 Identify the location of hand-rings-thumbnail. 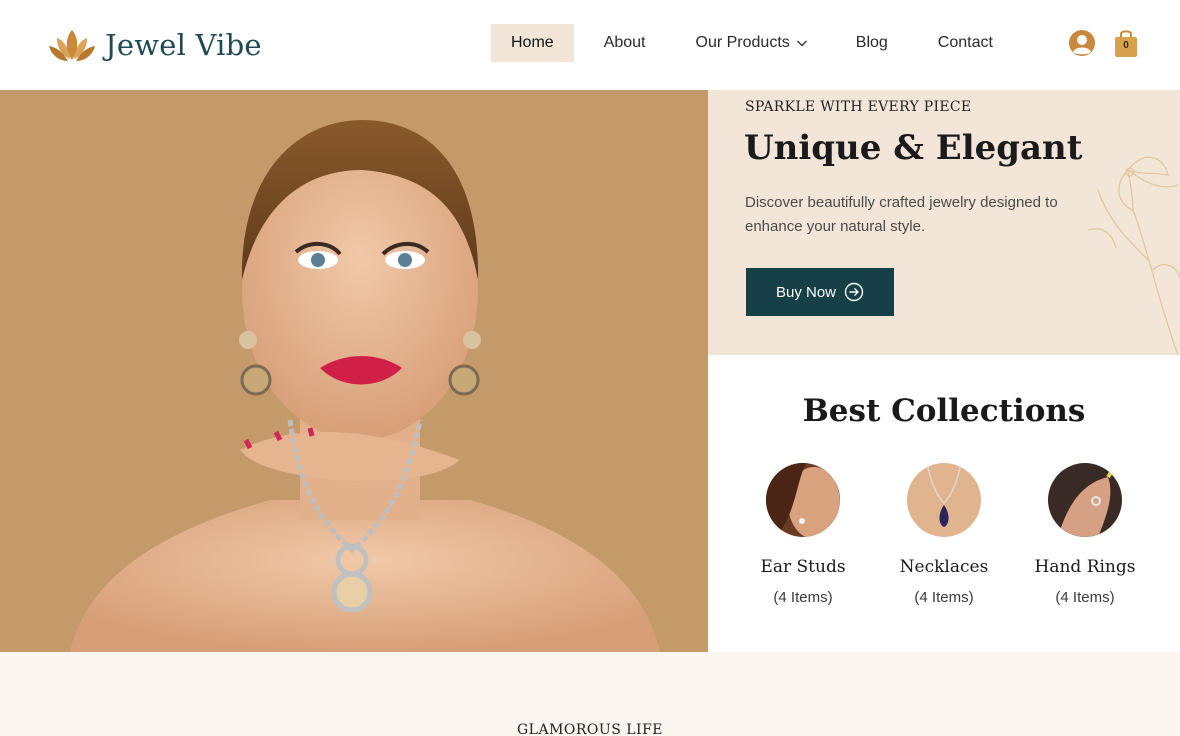
(1085, 500).